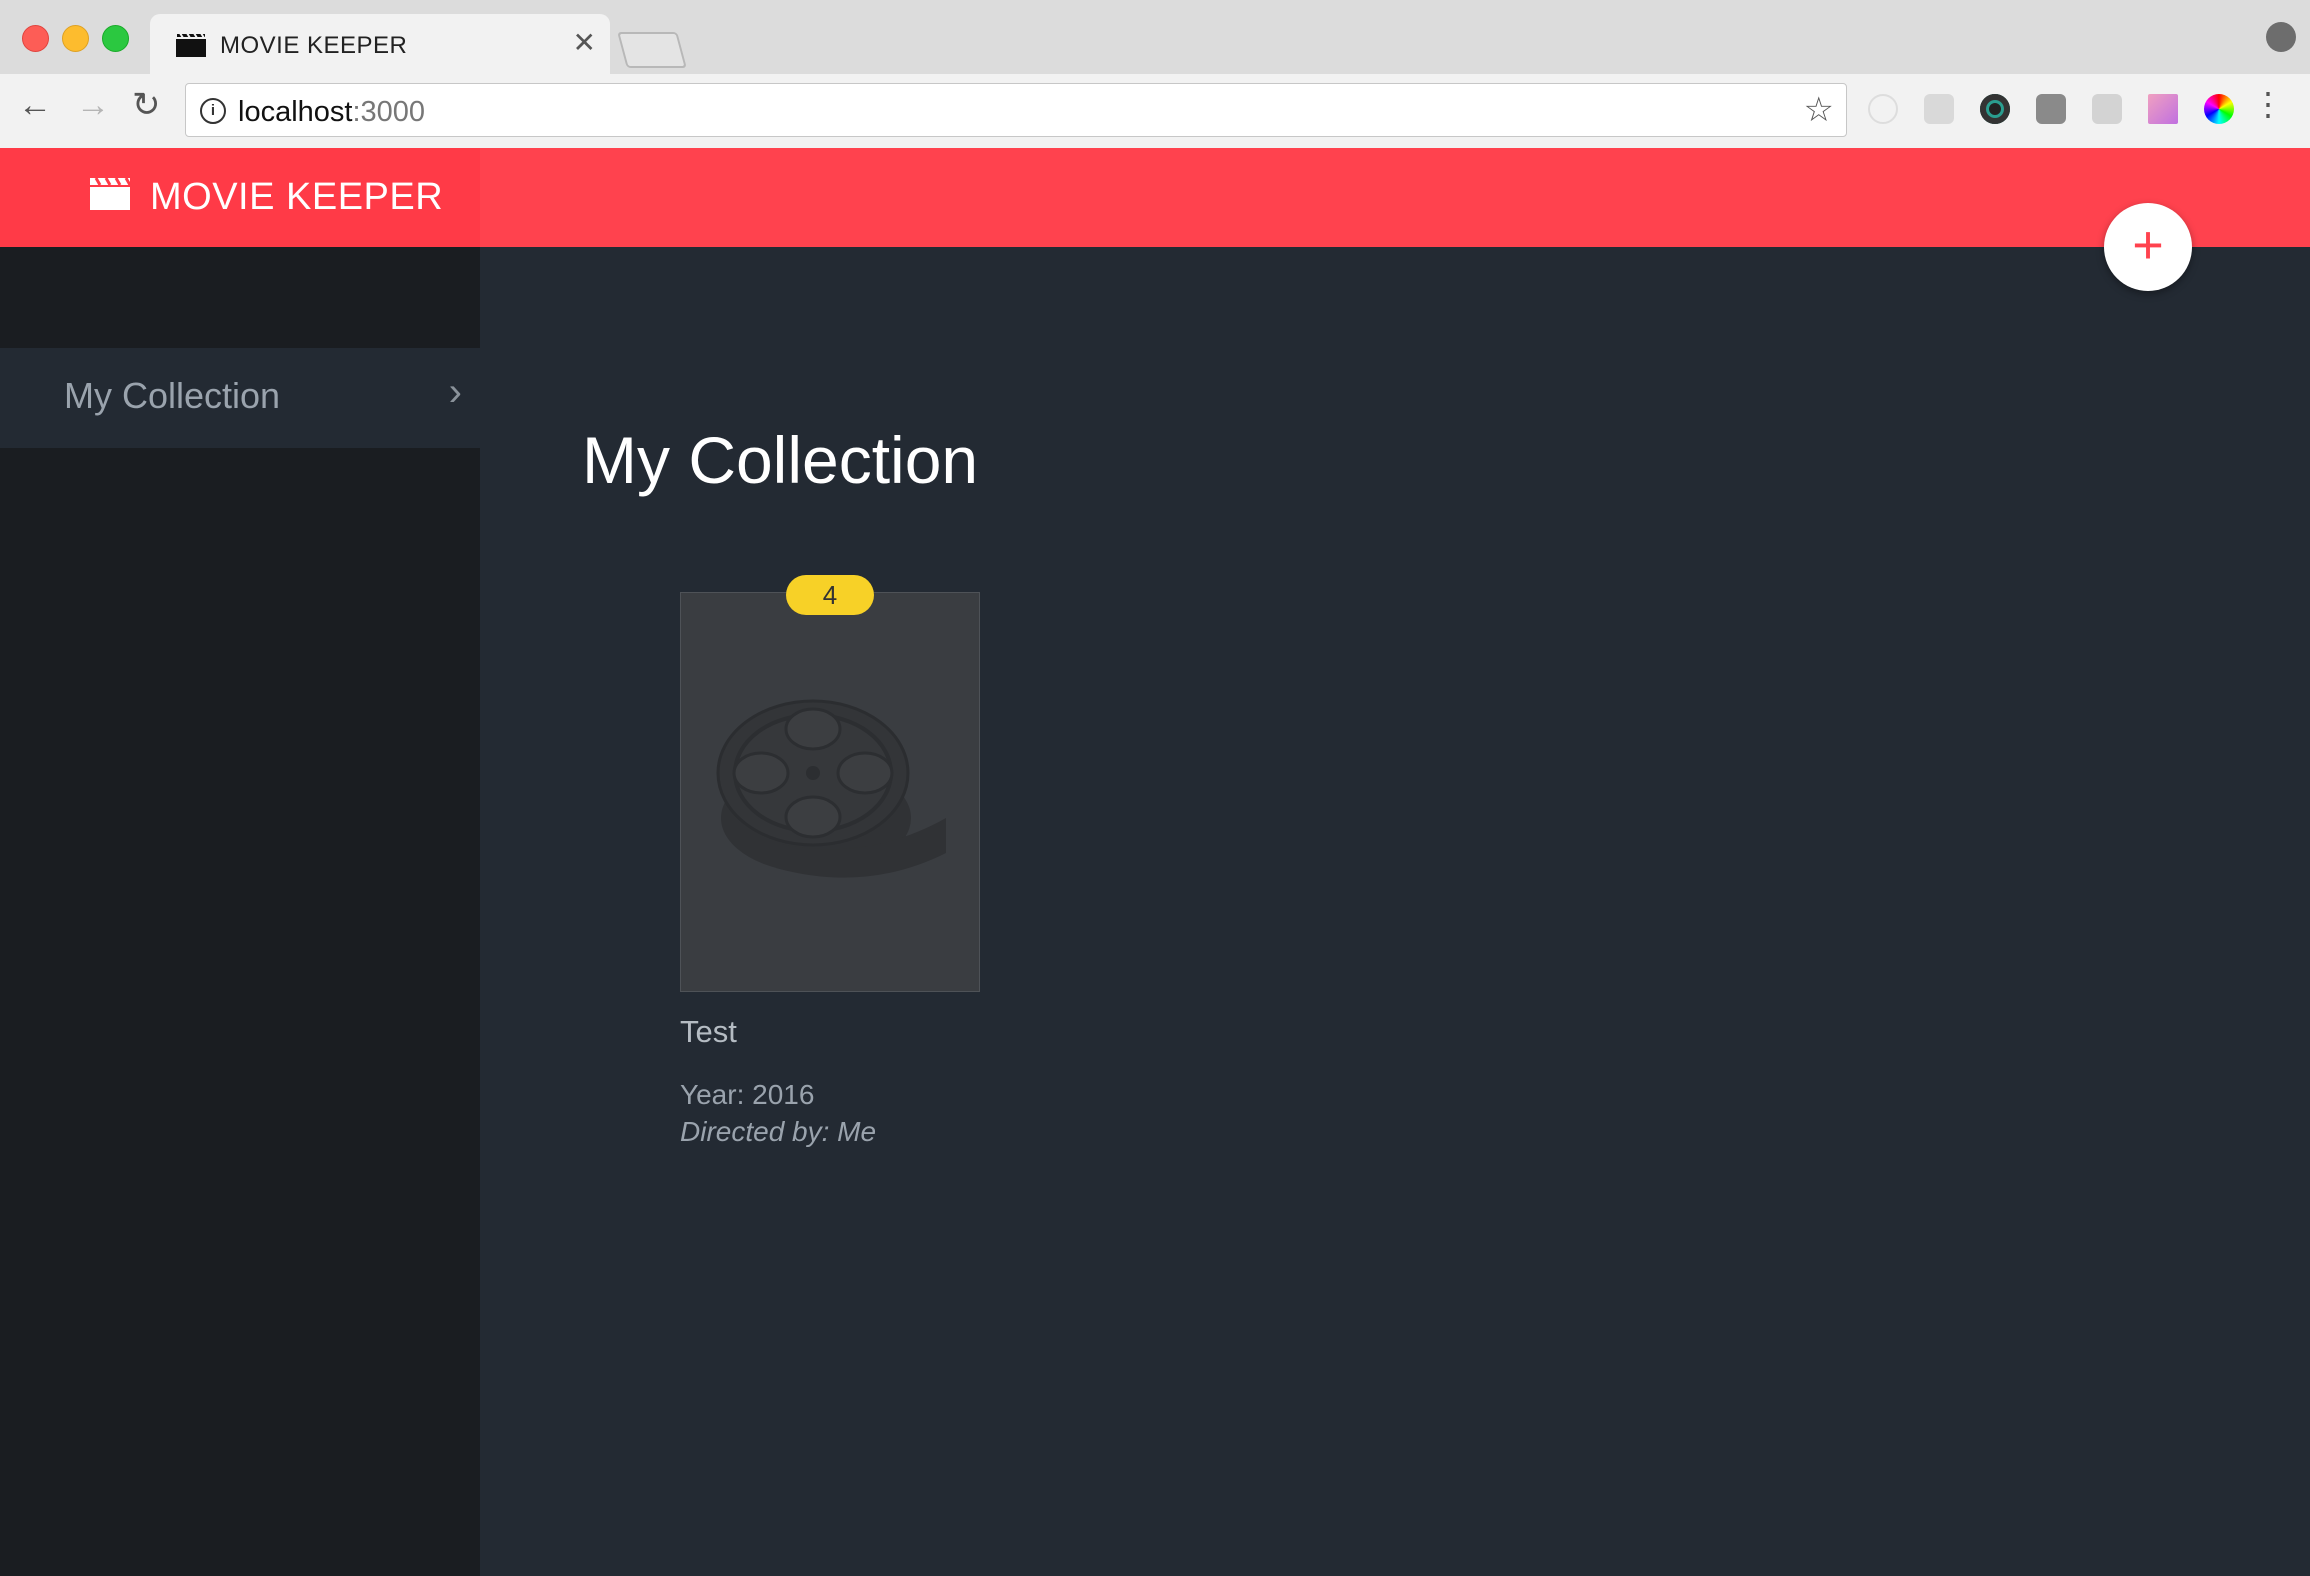  I want to click on brand-title: MOVIE KEEPER, so click(297, 197).